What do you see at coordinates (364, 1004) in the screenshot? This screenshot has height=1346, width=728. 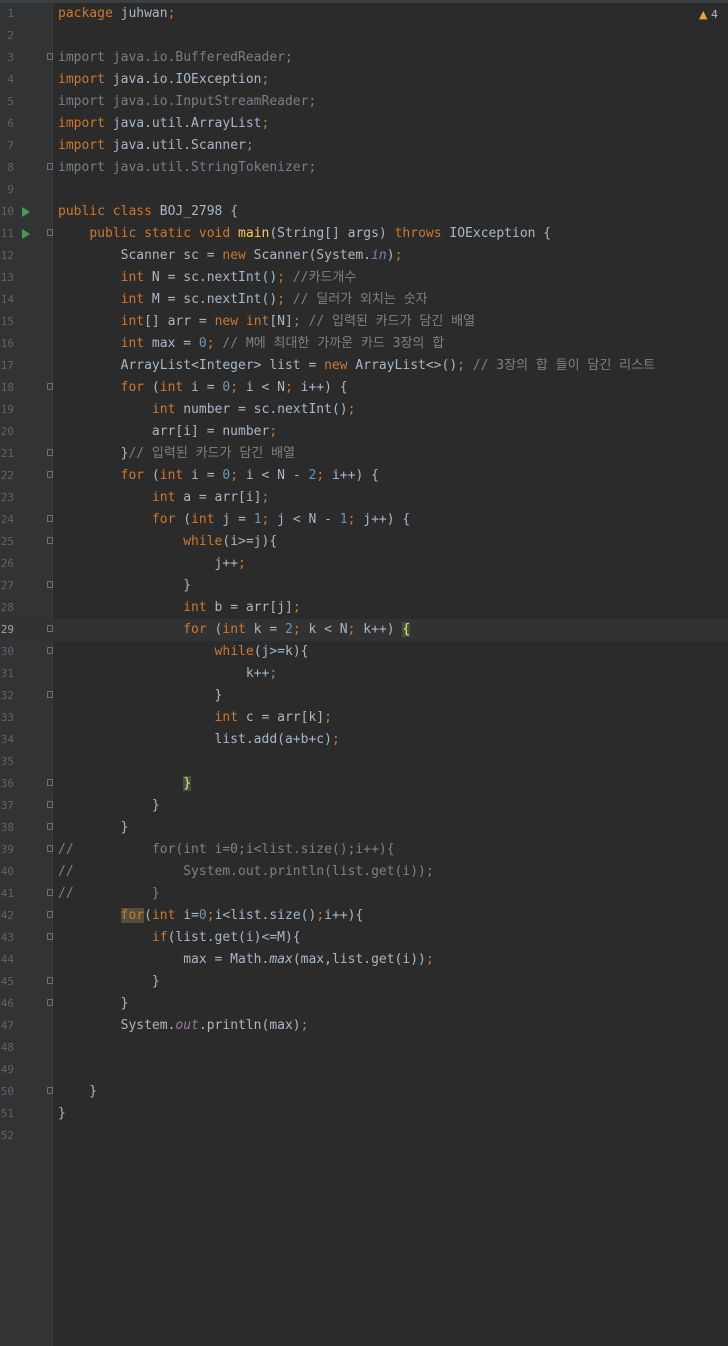 I see `code-line: 46 }` at bounding box center [364, 1004].